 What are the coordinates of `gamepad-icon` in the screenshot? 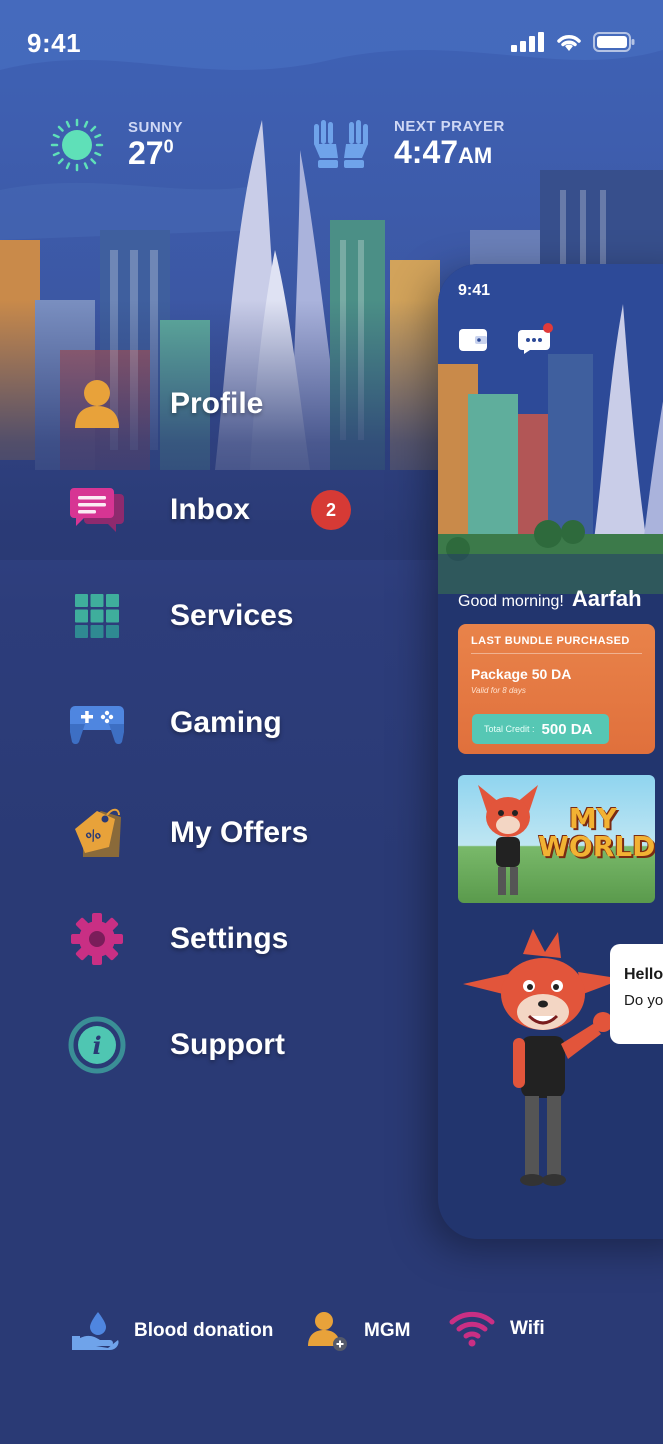 It's located at (97, 723).